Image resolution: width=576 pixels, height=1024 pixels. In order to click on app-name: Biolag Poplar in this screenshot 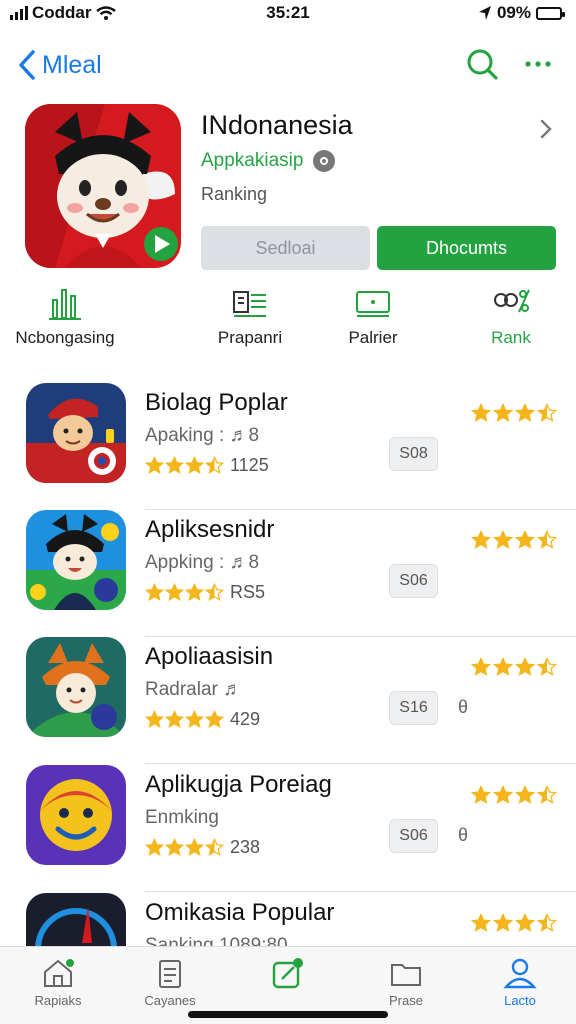, I will do `click(216, 402)`.